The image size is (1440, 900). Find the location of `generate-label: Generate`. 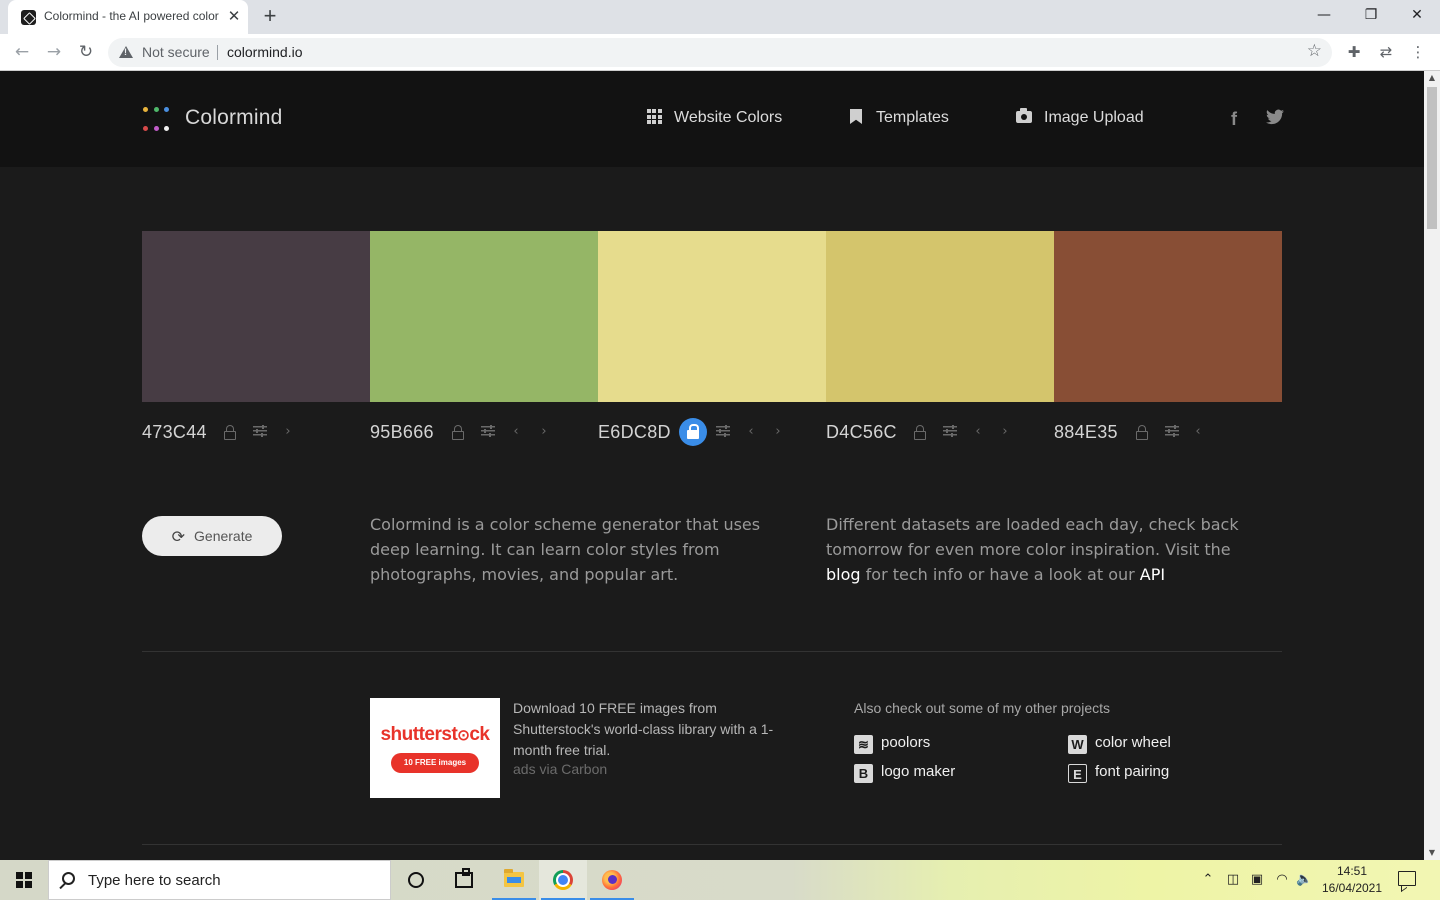

generate-label: Generate is located at coordinates (223, 536).